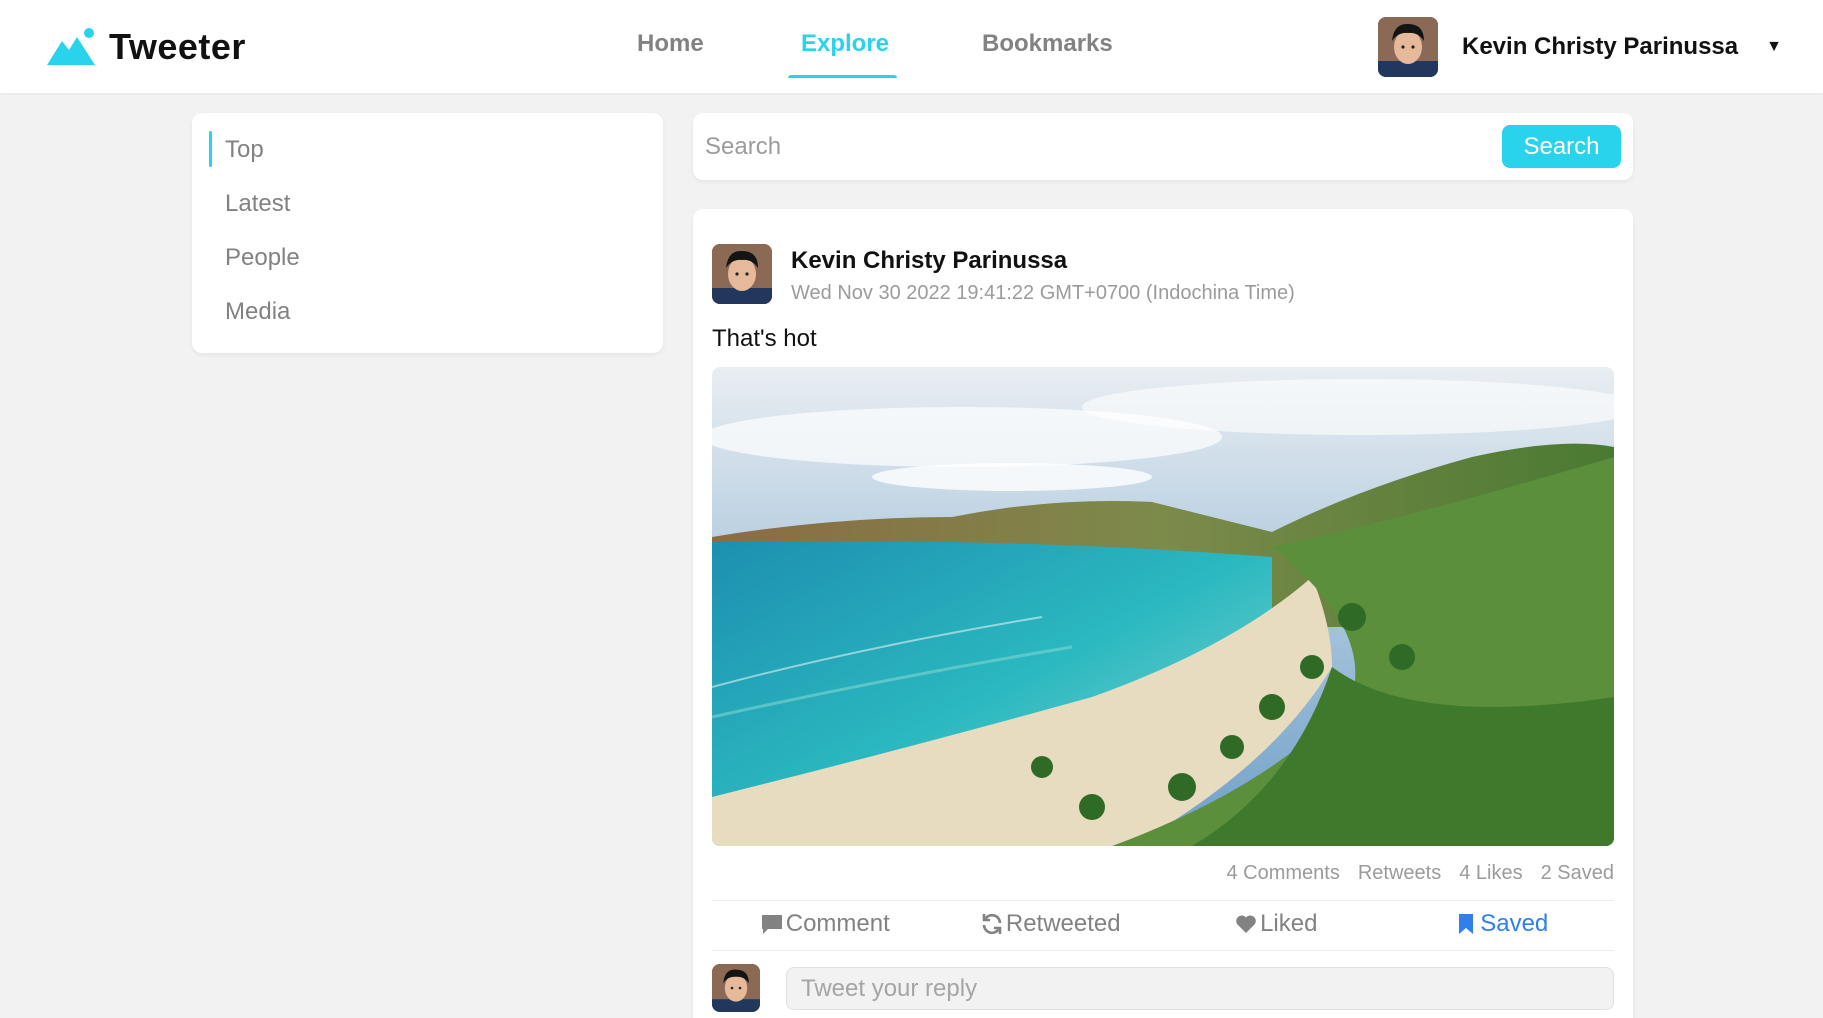 Image resolution: width=1823 pixels, height=1018 pixels. I want to click on heart-icon, so click(1246, 924).